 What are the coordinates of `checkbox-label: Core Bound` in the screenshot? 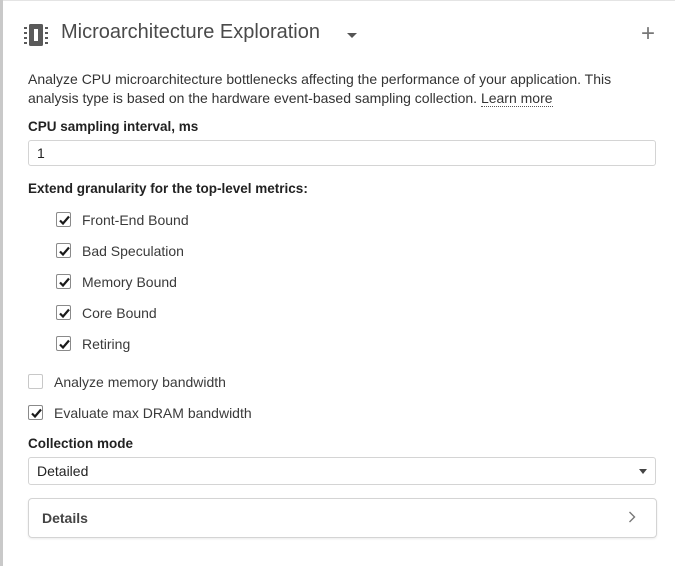 It's located at (119, 313).